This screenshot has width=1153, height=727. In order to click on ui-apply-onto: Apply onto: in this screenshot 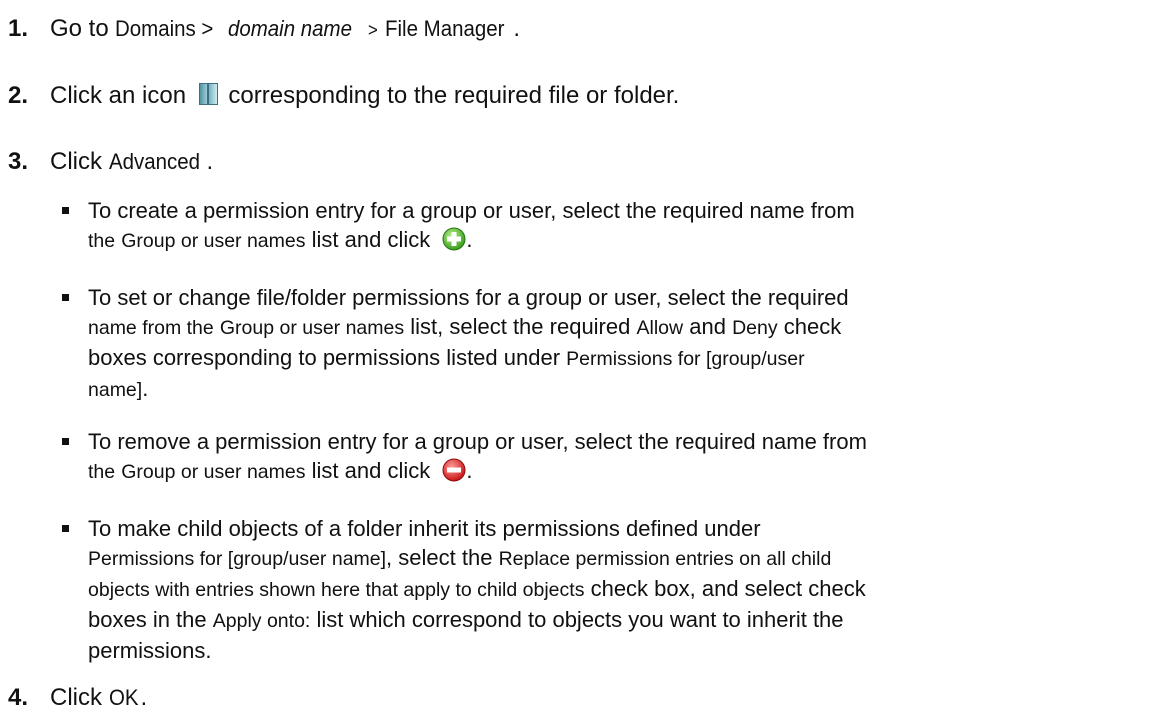, I will do `click(261, 621)`.